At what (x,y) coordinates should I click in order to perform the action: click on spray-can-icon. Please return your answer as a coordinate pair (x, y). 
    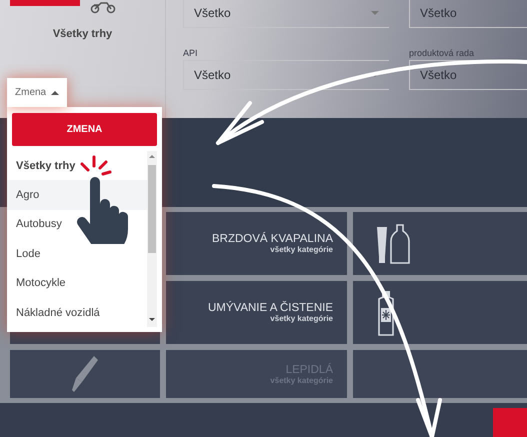
    Looking at the image, I should click on (386, 313).